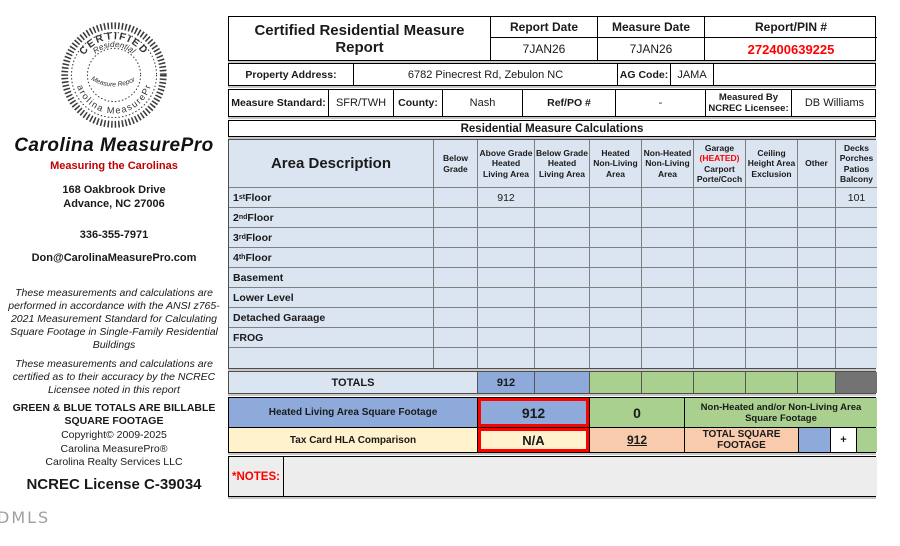 Image resolution: width=900 pixels, height=546 pixels. Describe the element at coordinates (795, 74) in the screenshot. I see `property-empty-cell` at that location.